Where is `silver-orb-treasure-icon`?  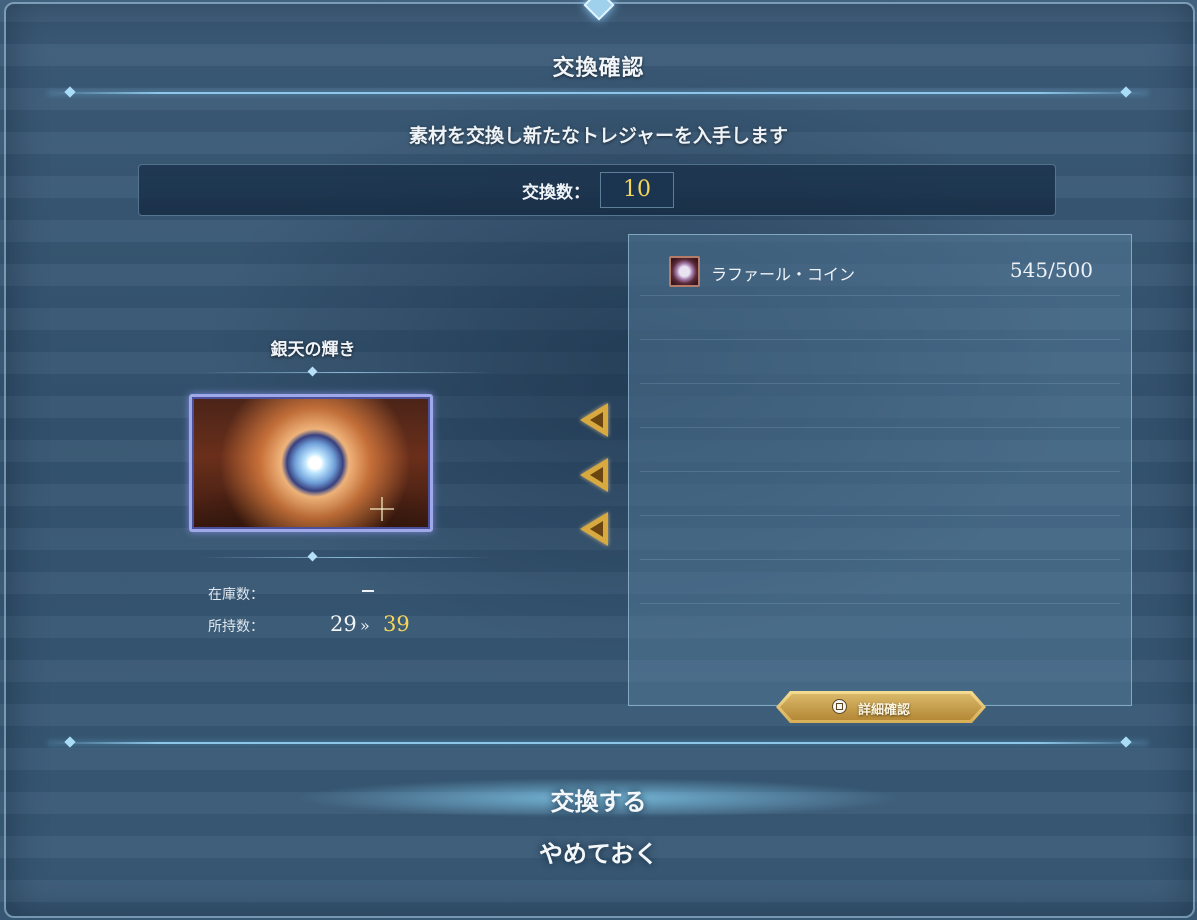 silver-orb-treasure-icon is located at coordinates (311, 463).